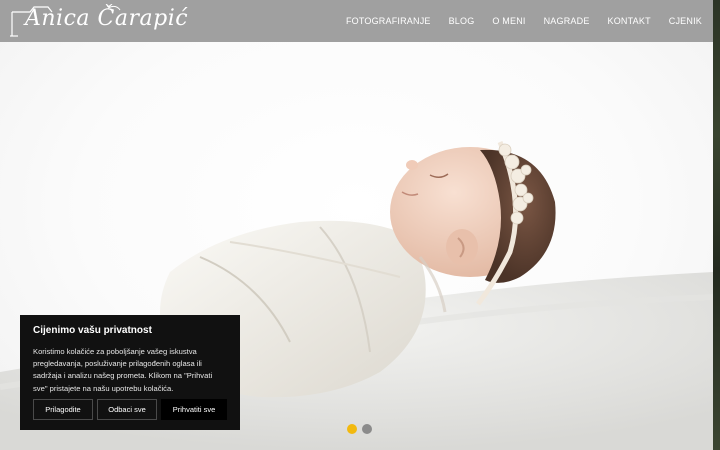 Image resolution: width=720 pixels, height=450 pixels. I want to click on cookie-buttons: Prilagodite Odbaci sve Prihvatiti sve, so click(130, 409).